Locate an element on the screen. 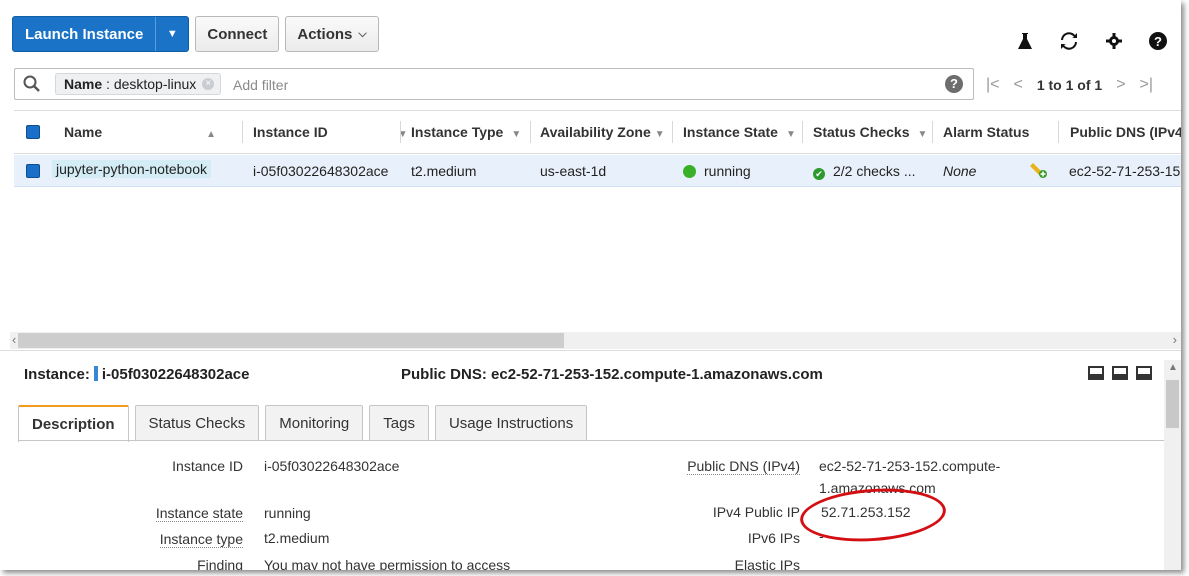 This screenshot has height=576, width=1189. chevron-down-icon: ⌵ is located at coordinates (362, 33).